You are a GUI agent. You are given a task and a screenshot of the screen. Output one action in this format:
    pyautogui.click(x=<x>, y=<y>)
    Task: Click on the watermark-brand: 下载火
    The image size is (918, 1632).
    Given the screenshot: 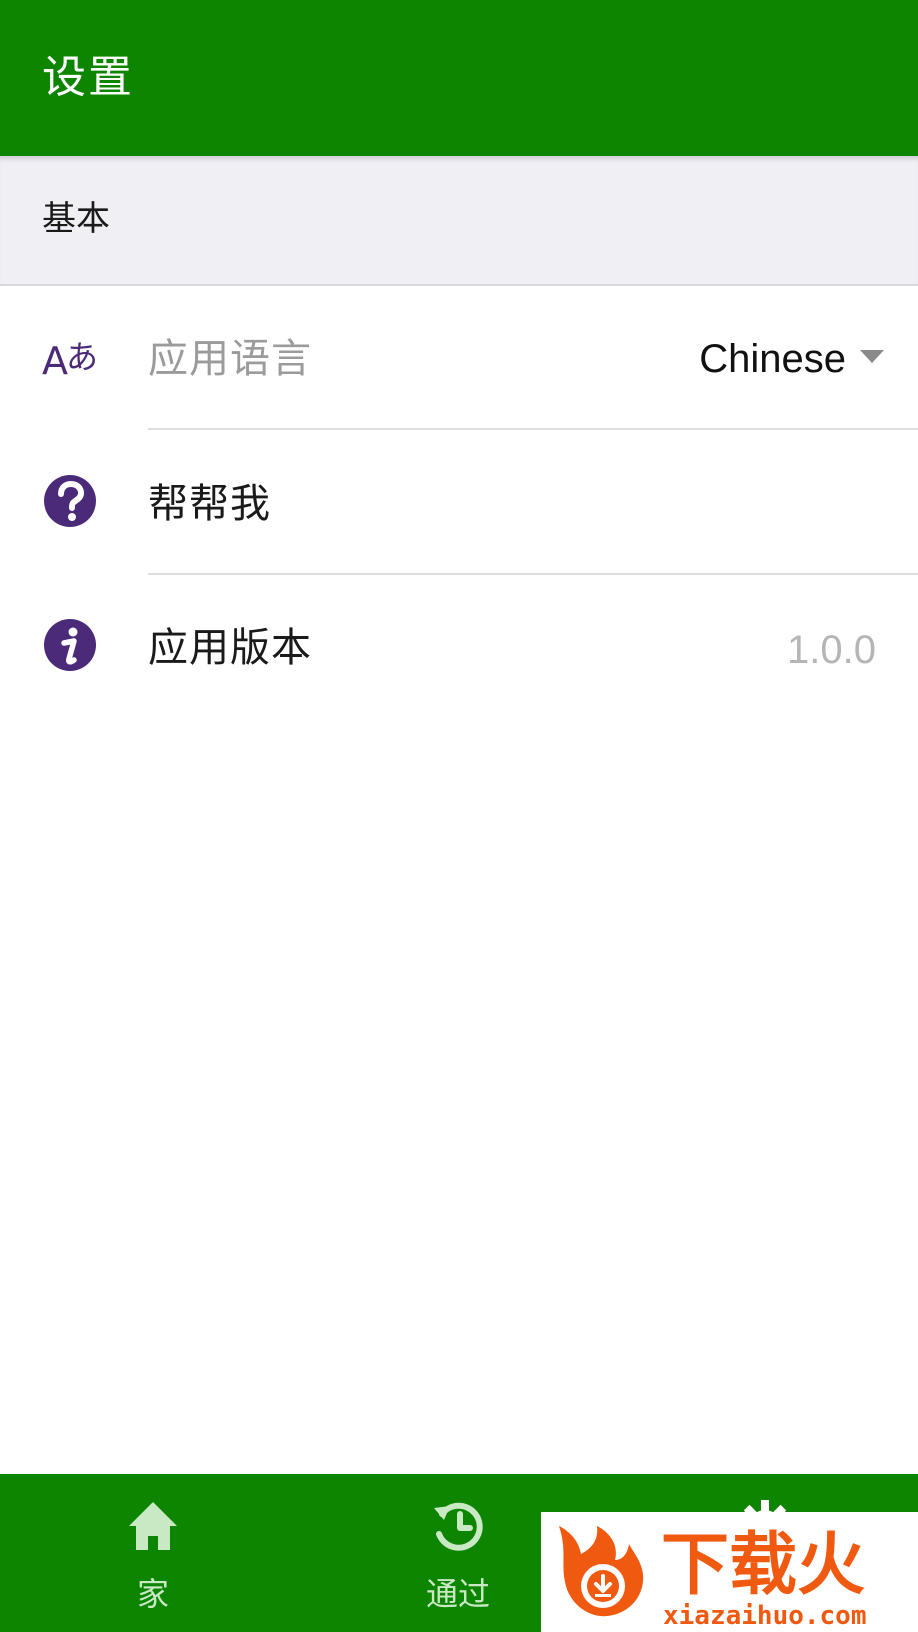 What is the action you would take?
    pyautogui.click(x=763, y=1565)
    